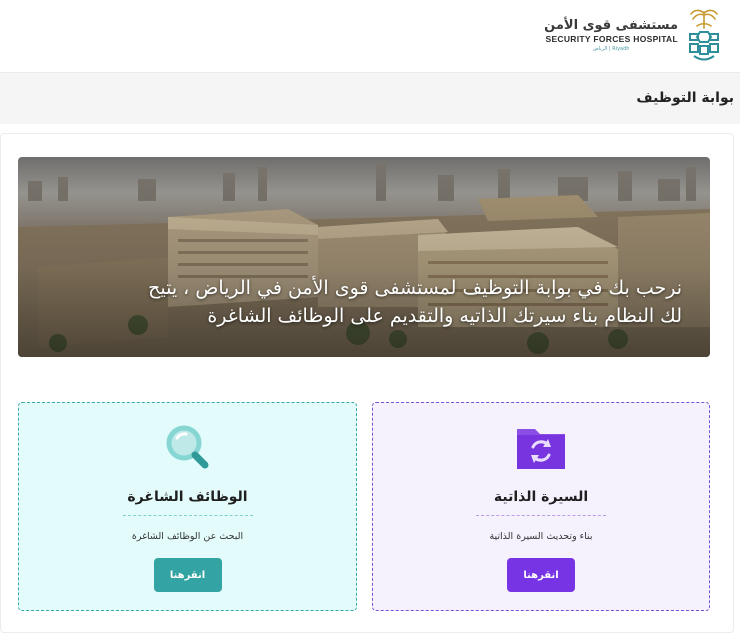  Describe the element at coordinates (704, 35) in the screenshot. I see `palm-swords-emblem-icon` at that location.